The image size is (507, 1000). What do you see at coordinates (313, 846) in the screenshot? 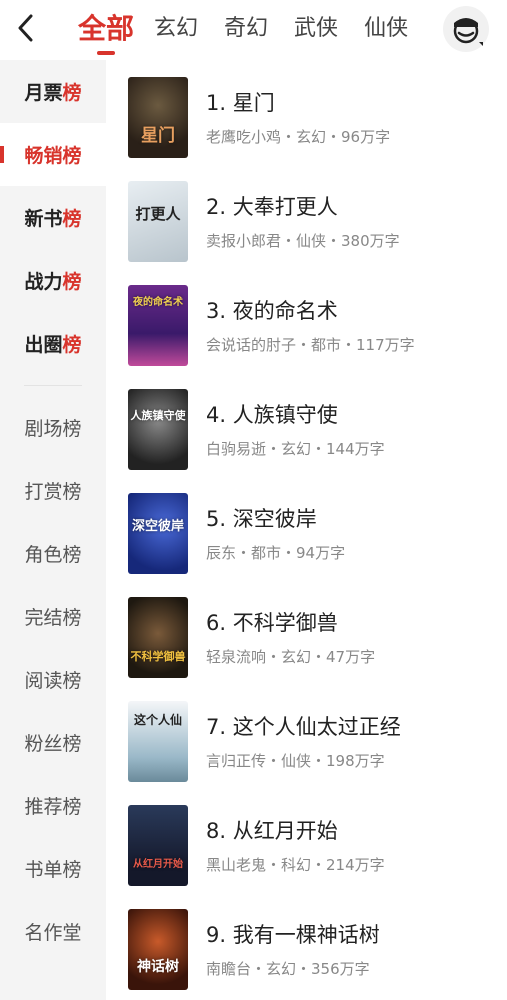
I see `book-item-8: 从红月开始 8. 从红月开始黑山老鬼・科幻・214万字` at bounding box center [313, 846].